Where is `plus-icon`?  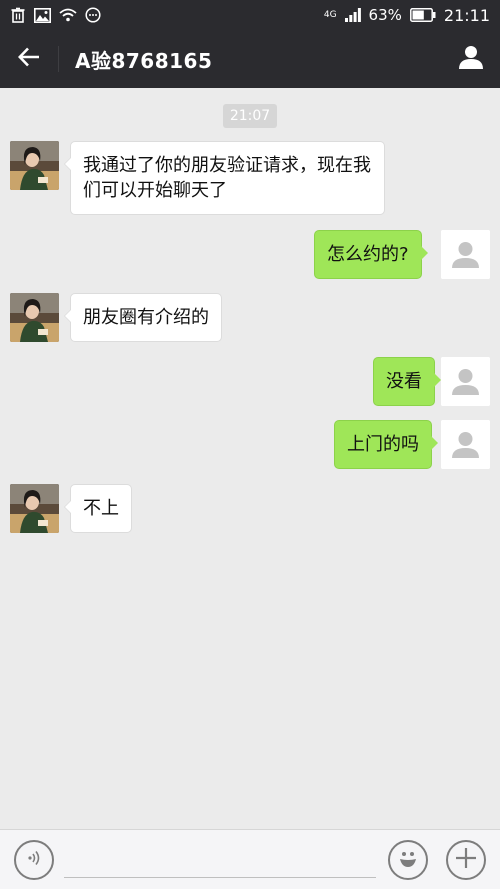
plus-icon is located at coordinates (466, 860).